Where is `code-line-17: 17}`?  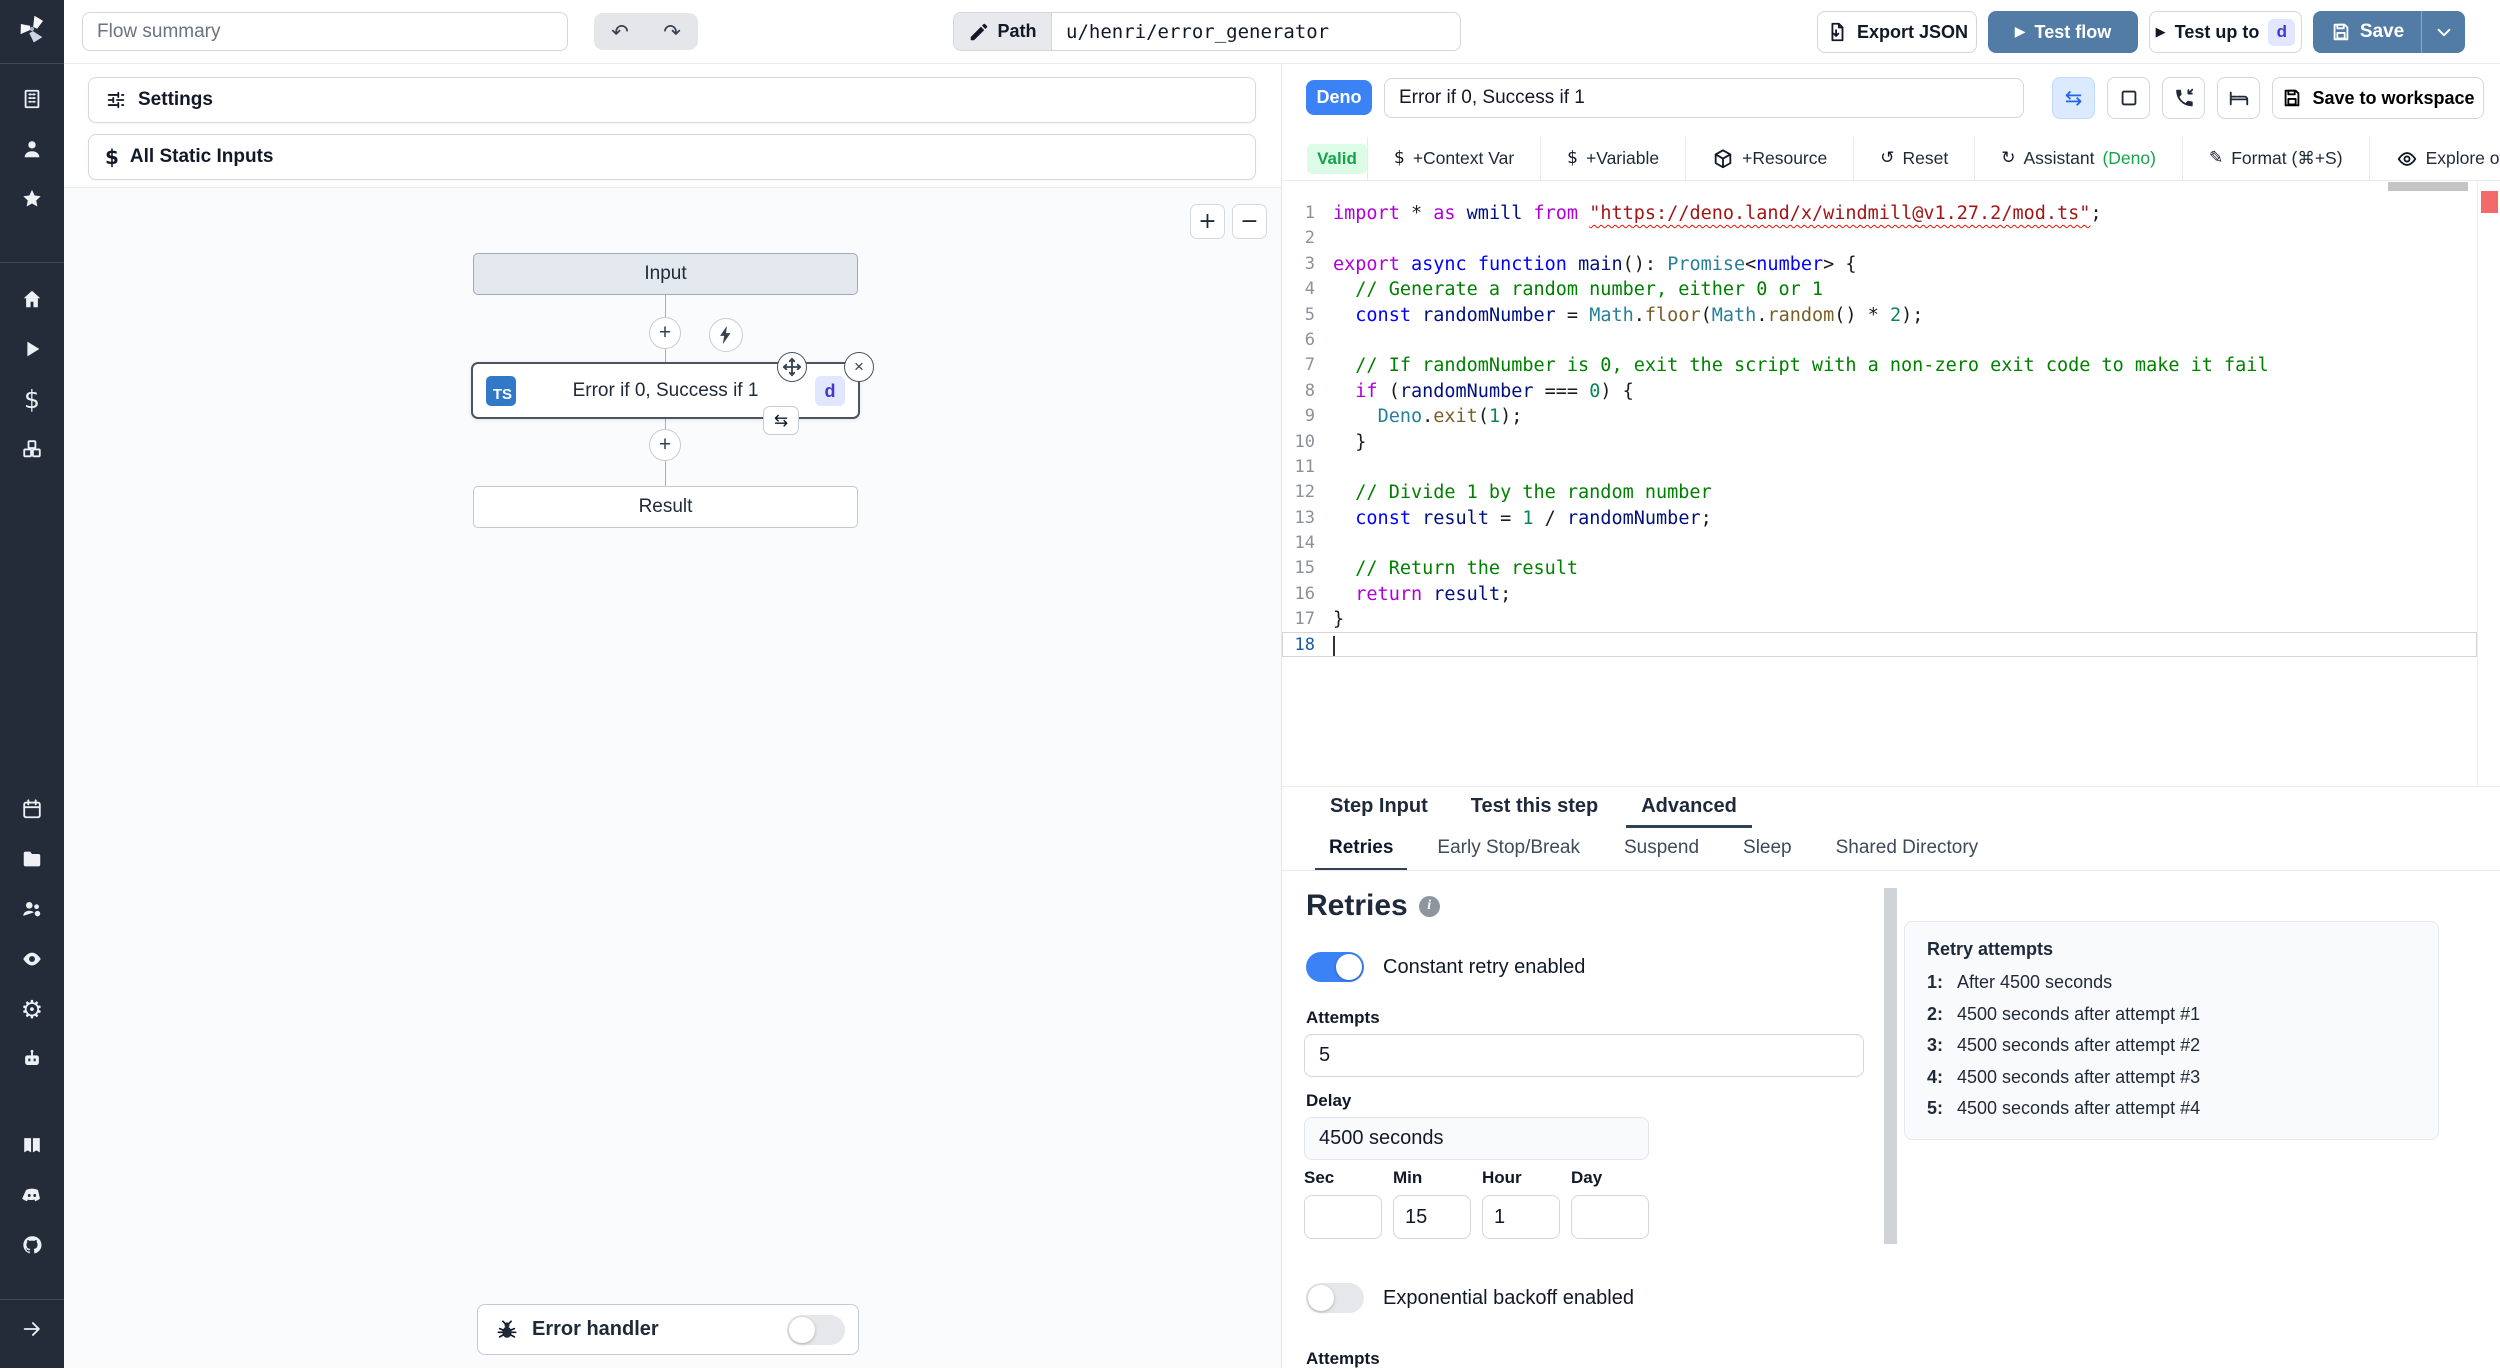 code-line-17: 17} is located at coordinates (1879, 618).